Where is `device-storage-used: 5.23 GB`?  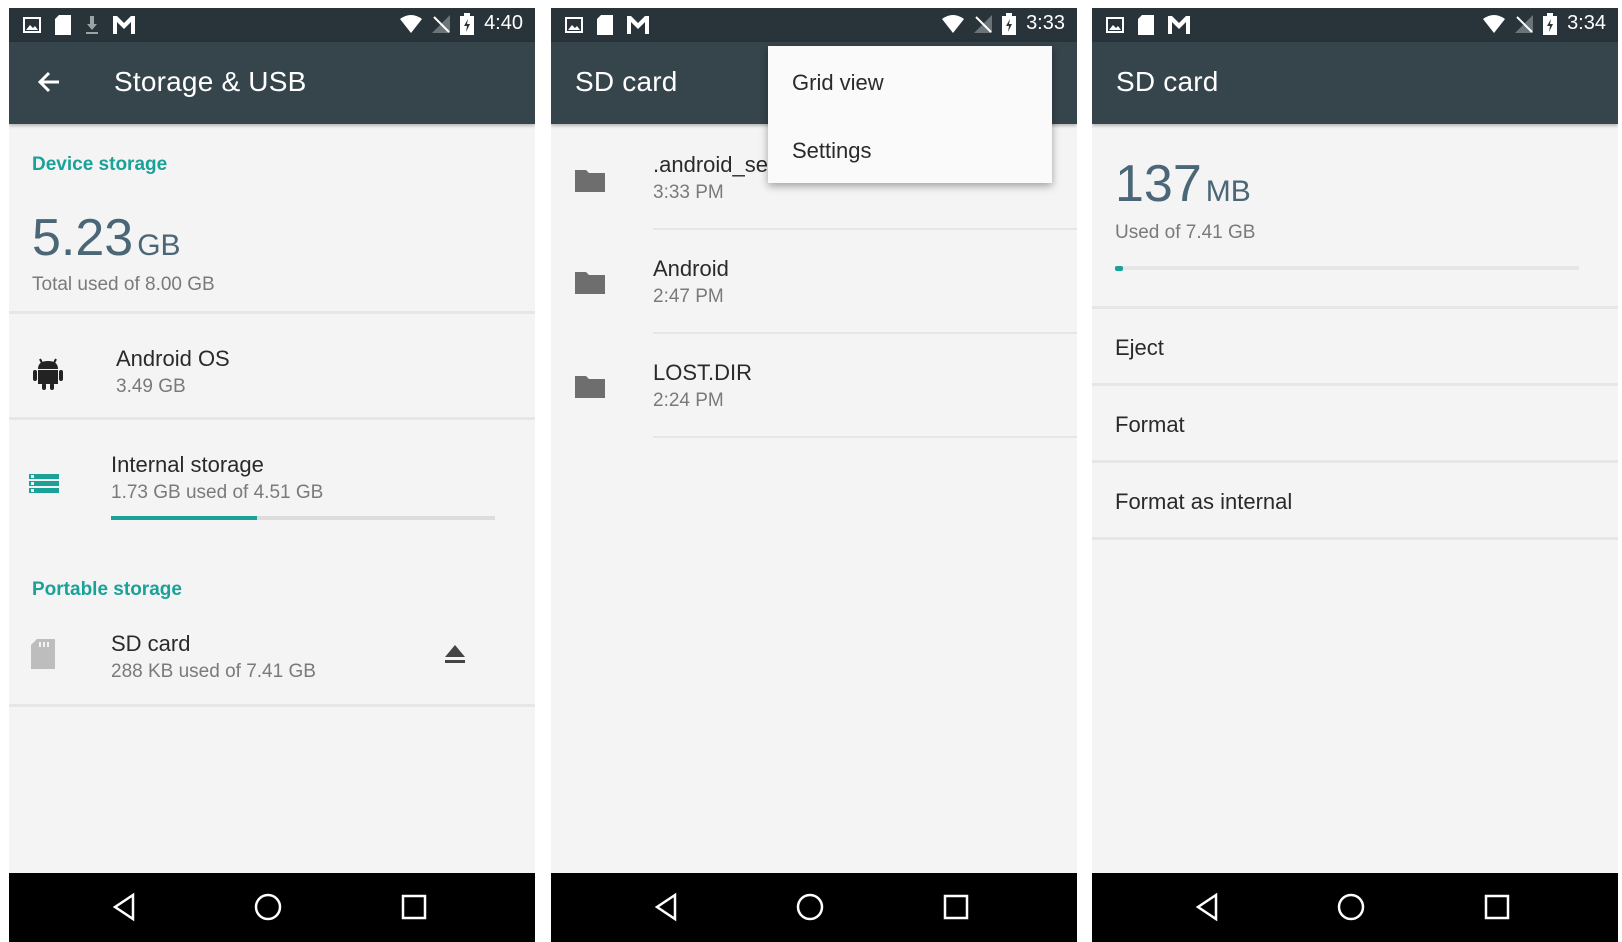 device-storage-used: 5.23 GB is located at coordinates (106, 238).